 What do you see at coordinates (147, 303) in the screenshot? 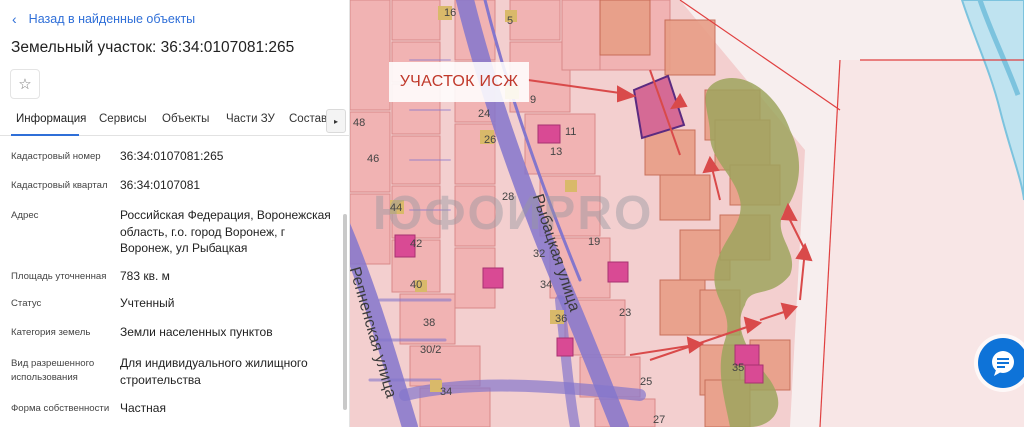
I see `field-value: Учтенный` at bounding box center [147, 303].